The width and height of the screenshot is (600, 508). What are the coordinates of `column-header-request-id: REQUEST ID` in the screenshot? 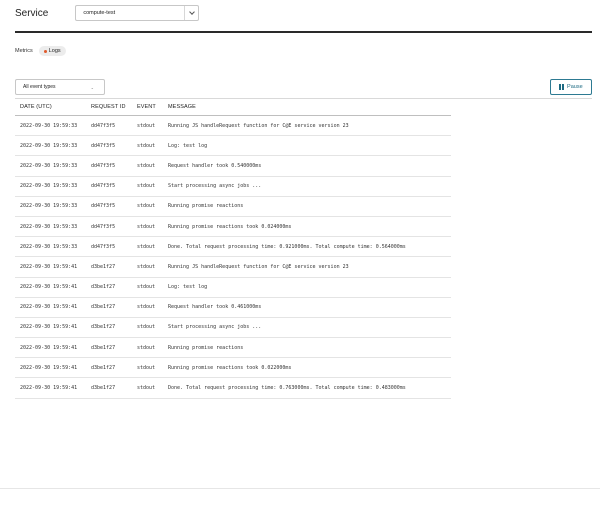 It's located at (108, 106).